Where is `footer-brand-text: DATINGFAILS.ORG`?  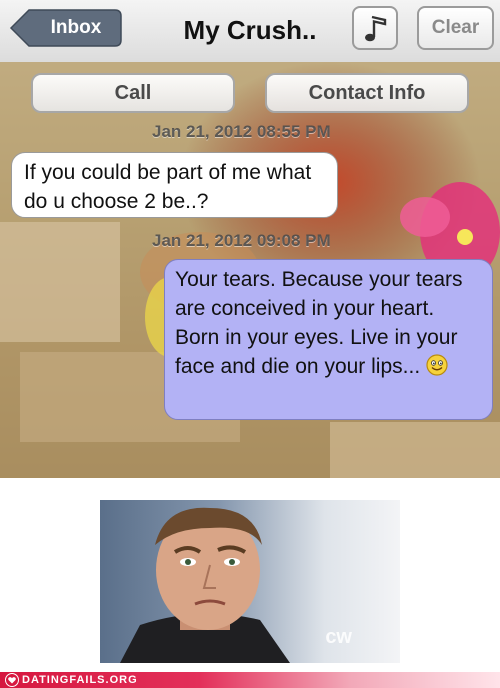 footer-brand-text: DATINGFAILS.ORG is located at coordinates (80, 680).